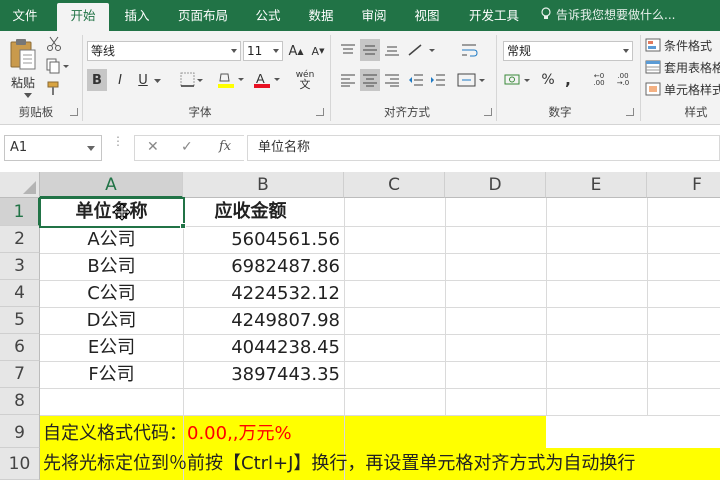  I want to click on column-header-b: B, so click(263, 185).